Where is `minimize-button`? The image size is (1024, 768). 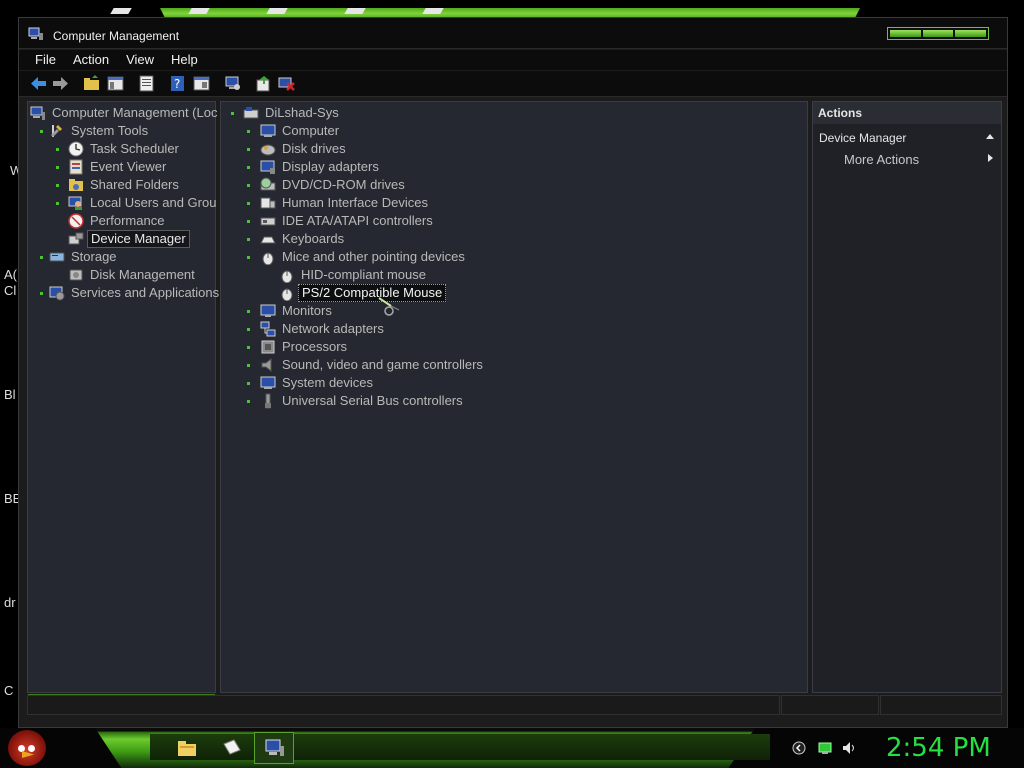
minimize-button is located at coordinates (905, 33).